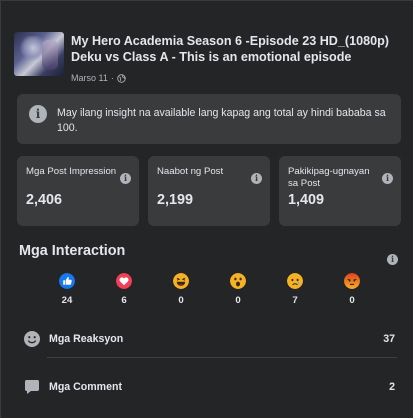 Image resolution: width=413 pixels, height=418 pixels. What do you see at coordinates (124, 300) in the screenshot?
I see `reaction-count: 6` at bounding box center [124, 300].